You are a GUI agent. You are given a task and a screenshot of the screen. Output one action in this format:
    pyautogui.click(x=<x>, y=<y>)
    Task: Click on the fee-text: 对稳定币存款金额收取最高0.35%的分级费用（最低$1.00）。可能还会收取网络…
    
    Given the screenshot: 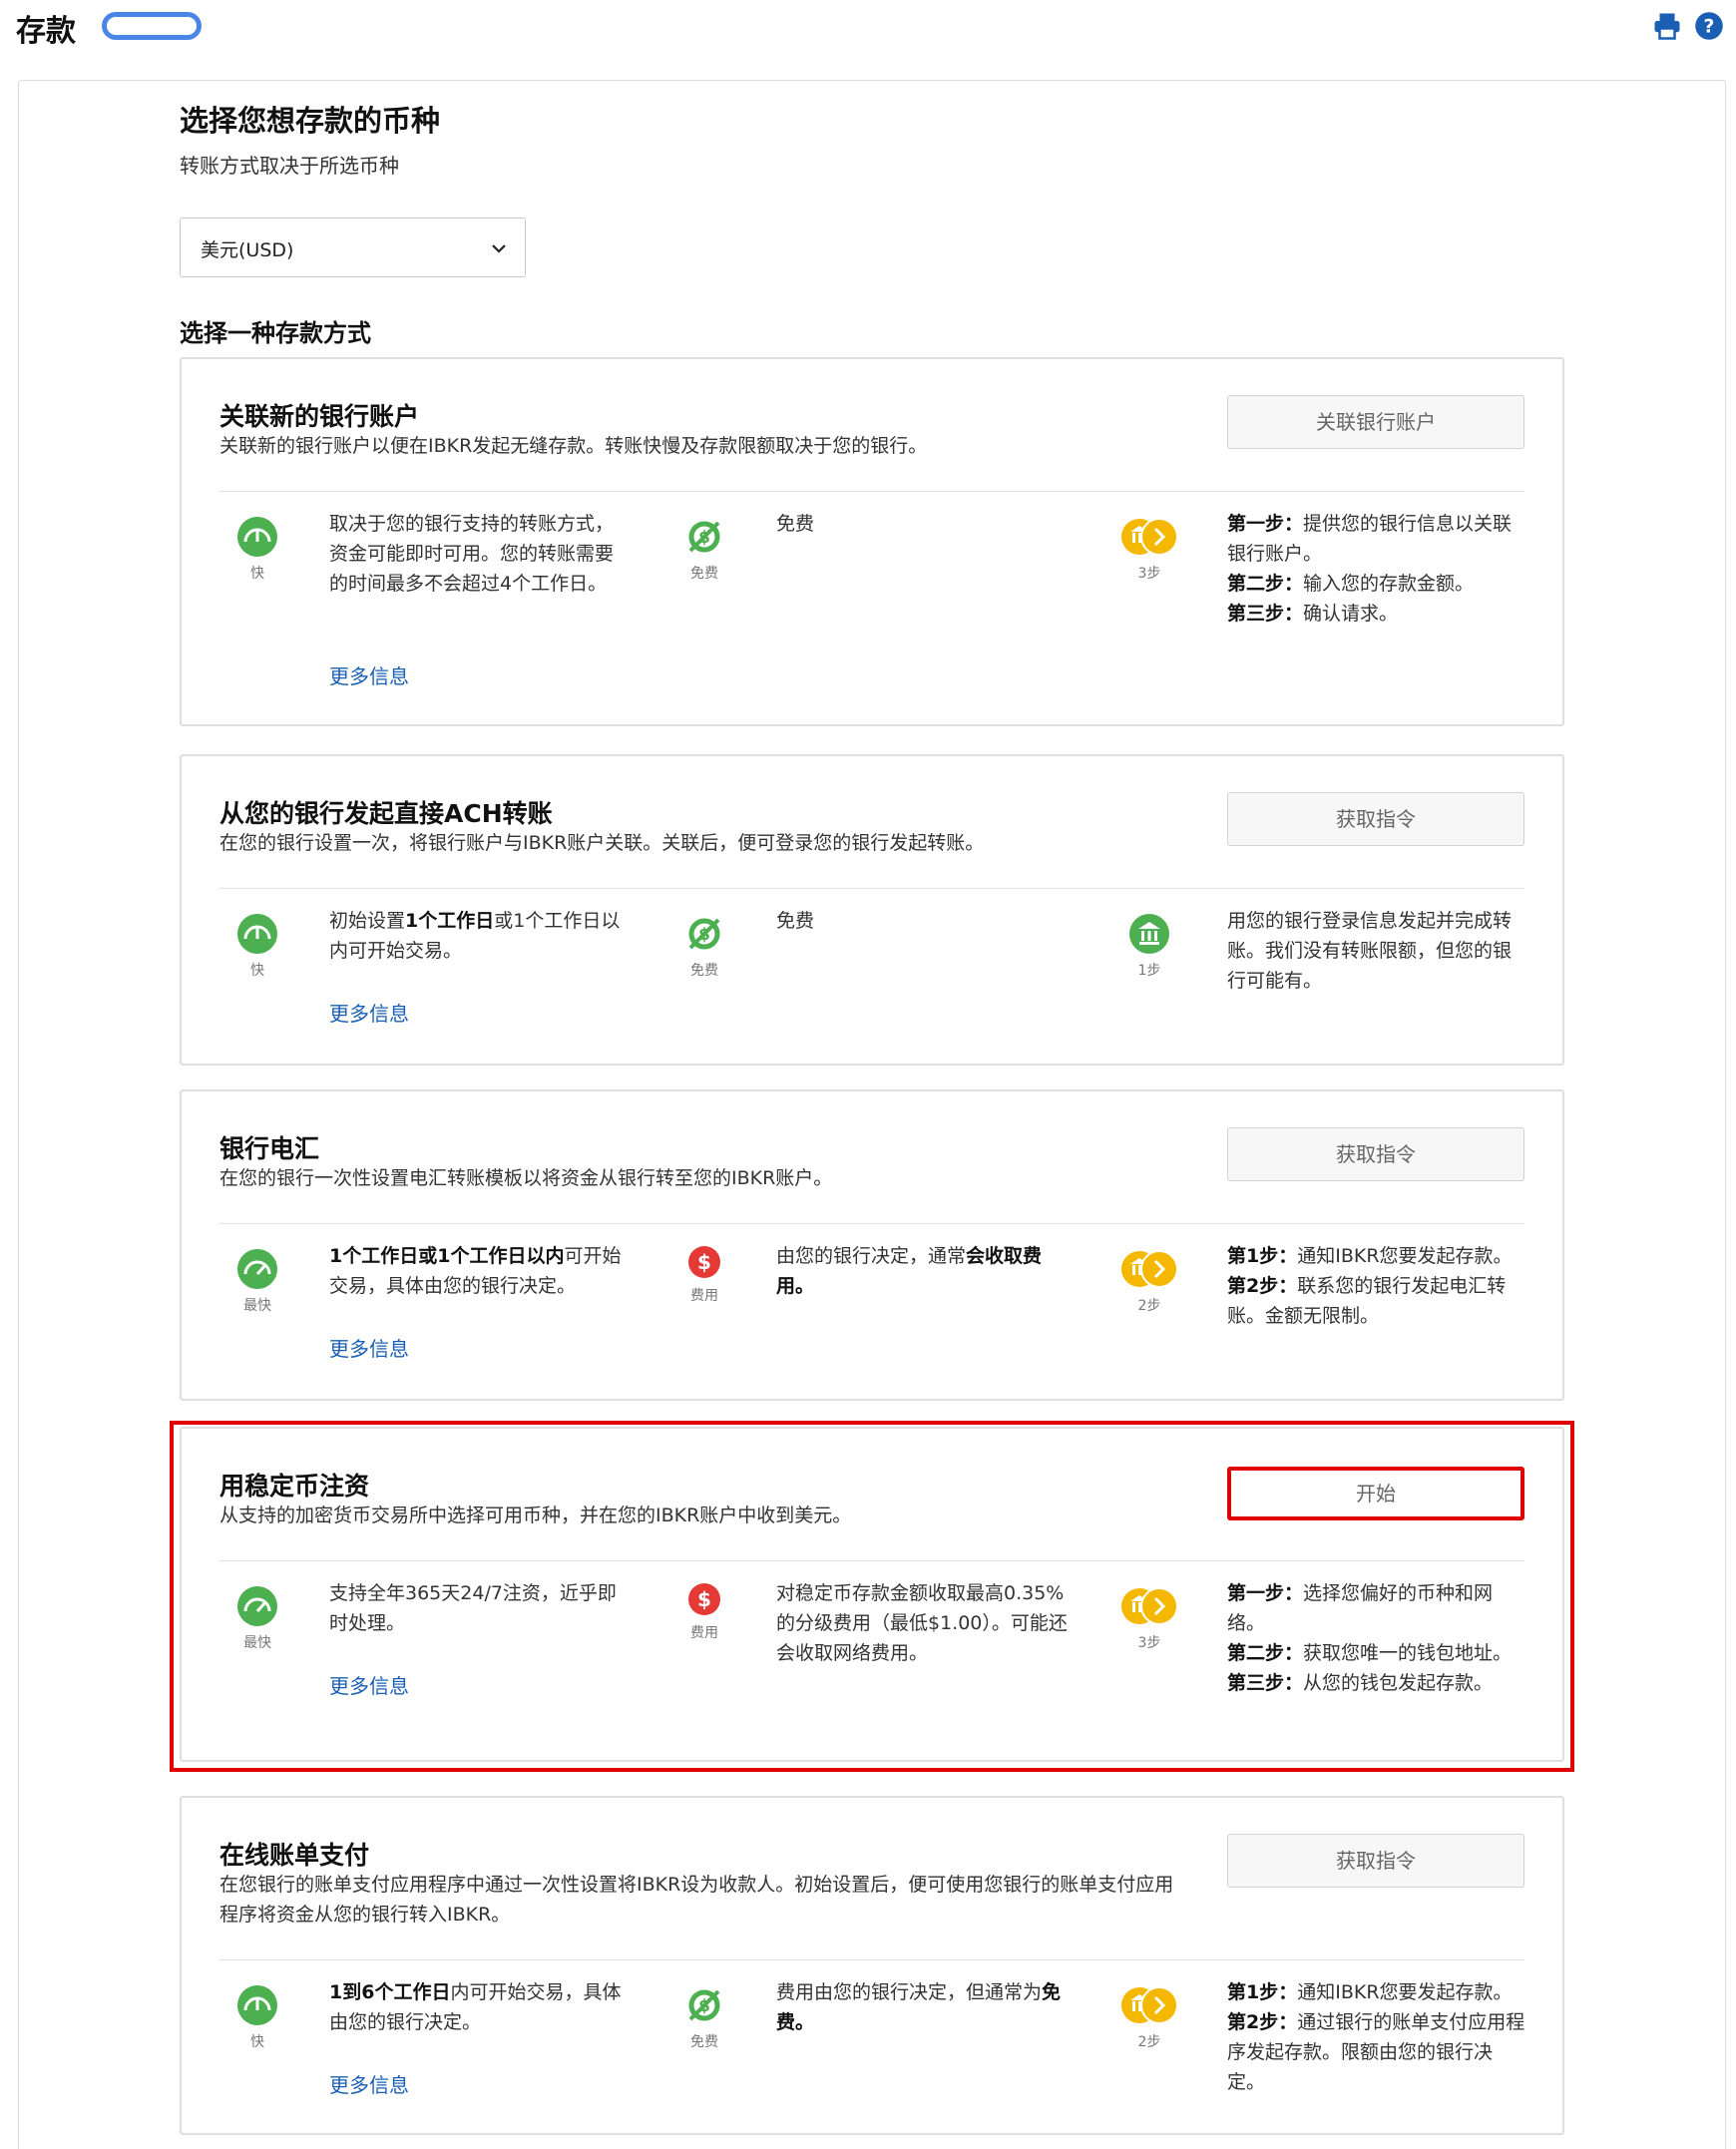 What is the action you would take?
    pyautogui.click(x=922, y=1623)
    